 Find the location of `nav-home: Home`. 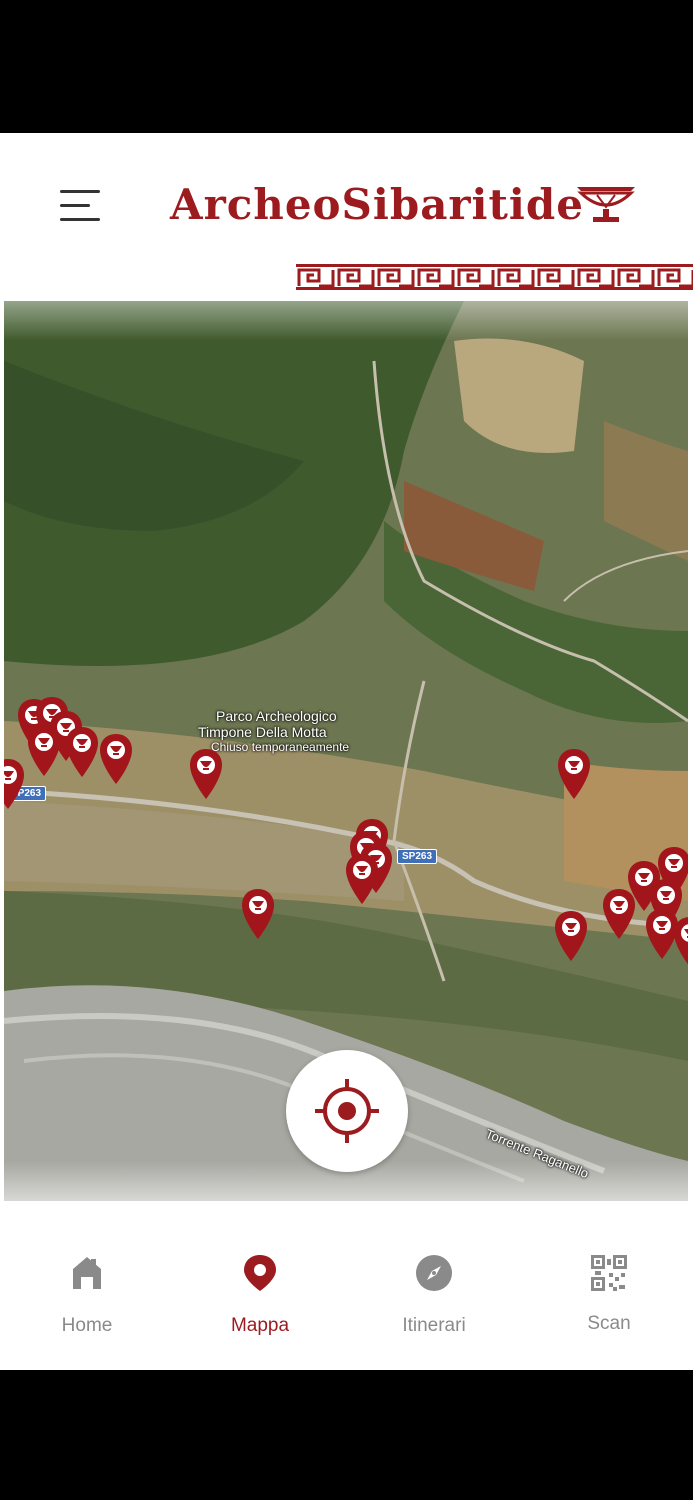

nav-home: Home is located at coordinates (87, 1303).